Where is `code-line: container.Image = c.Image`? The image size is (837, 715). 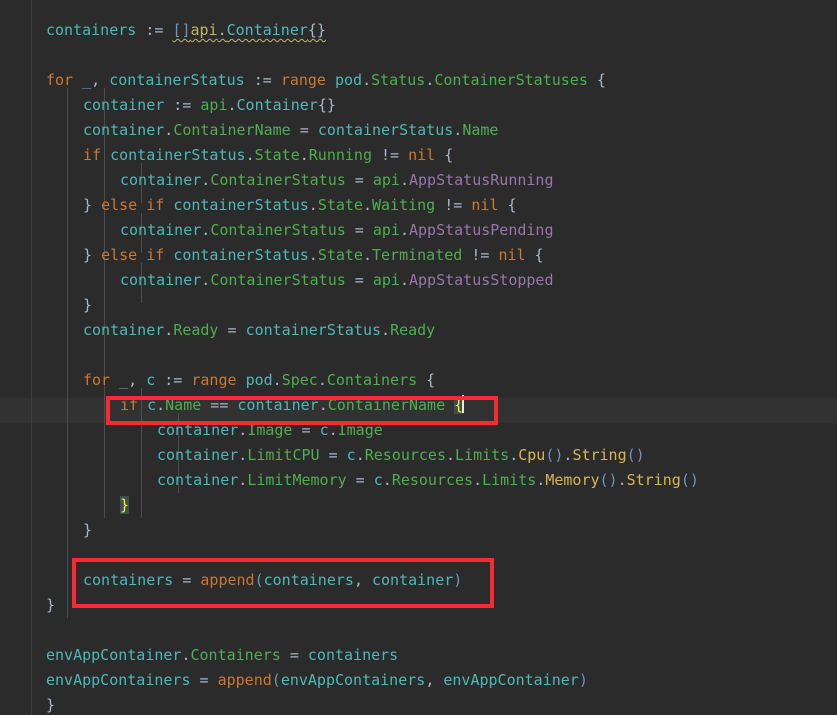
code-line: container.Image = c.Image is located at coordinates (418, 430).